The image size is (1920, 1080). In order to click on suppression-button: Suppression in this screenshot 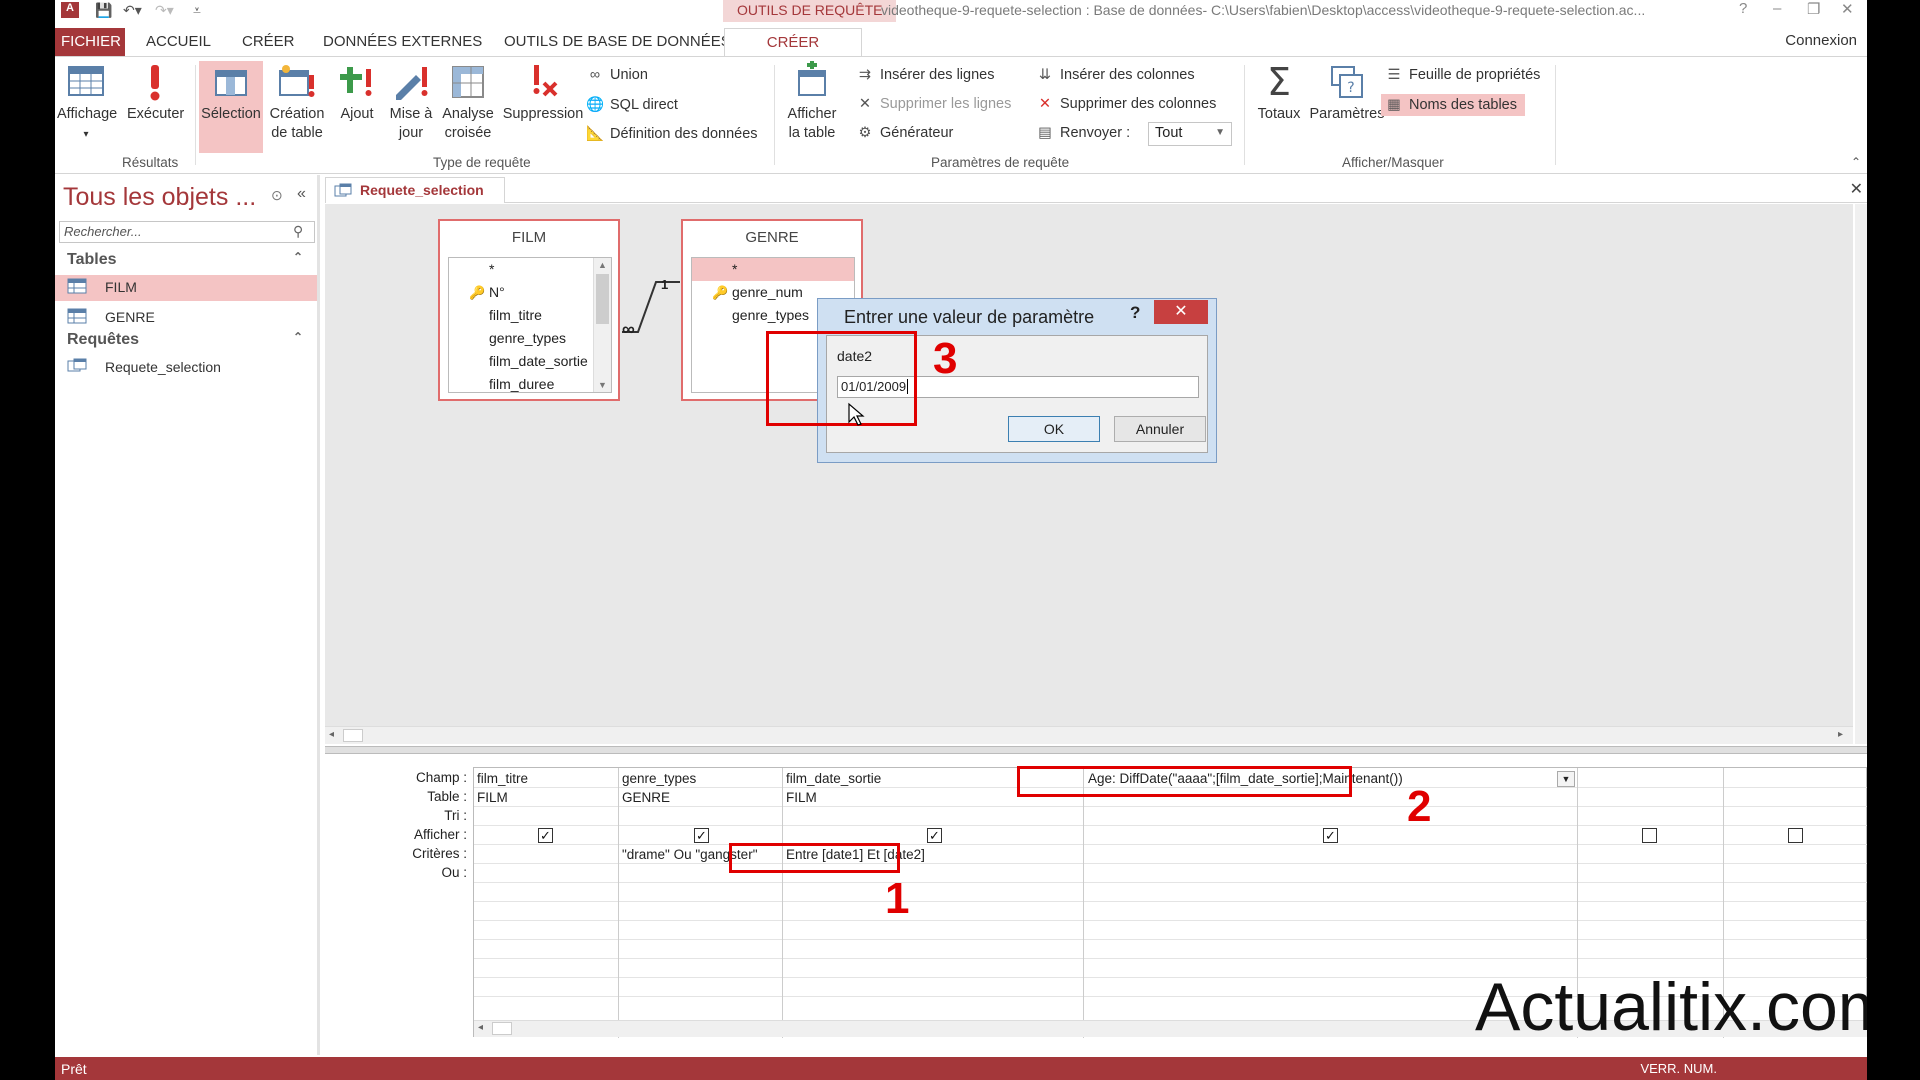, I will do `click(543, 92)`.